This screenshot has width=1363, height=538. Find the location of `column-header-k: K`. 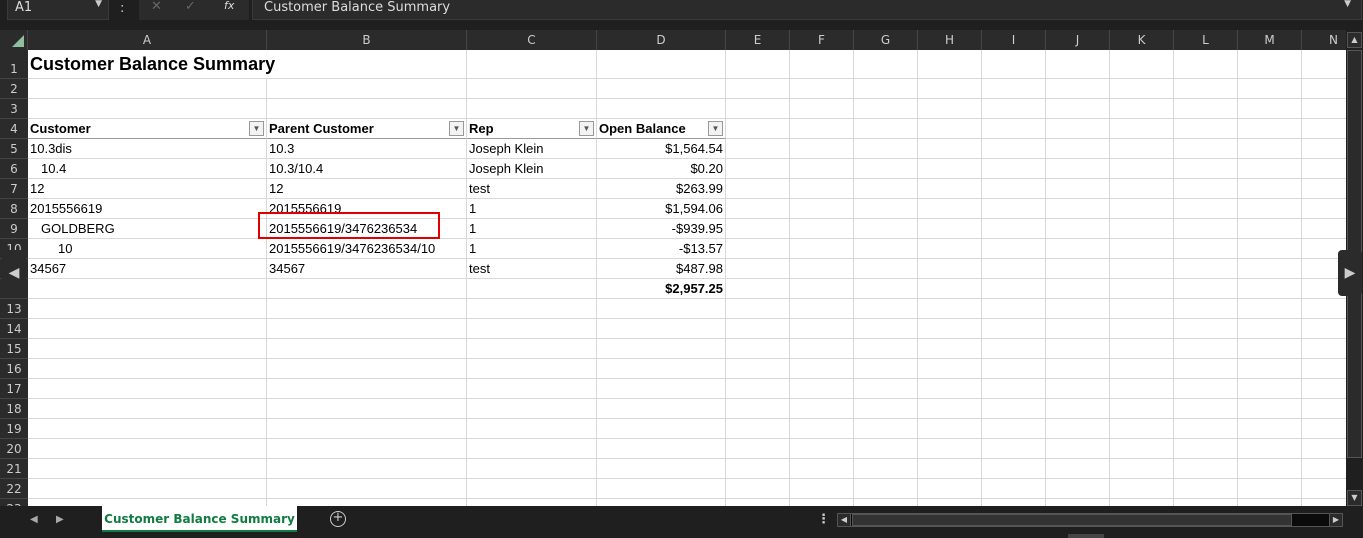

column-header-k: K is located at coordinates (1142, 40).